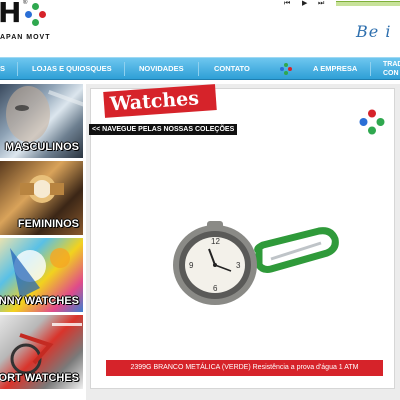 This screenshot has height=400, width=400. Describe the element at coordinates (372, 122) in the screenshot. I see `brand-dots-icon` at that location.